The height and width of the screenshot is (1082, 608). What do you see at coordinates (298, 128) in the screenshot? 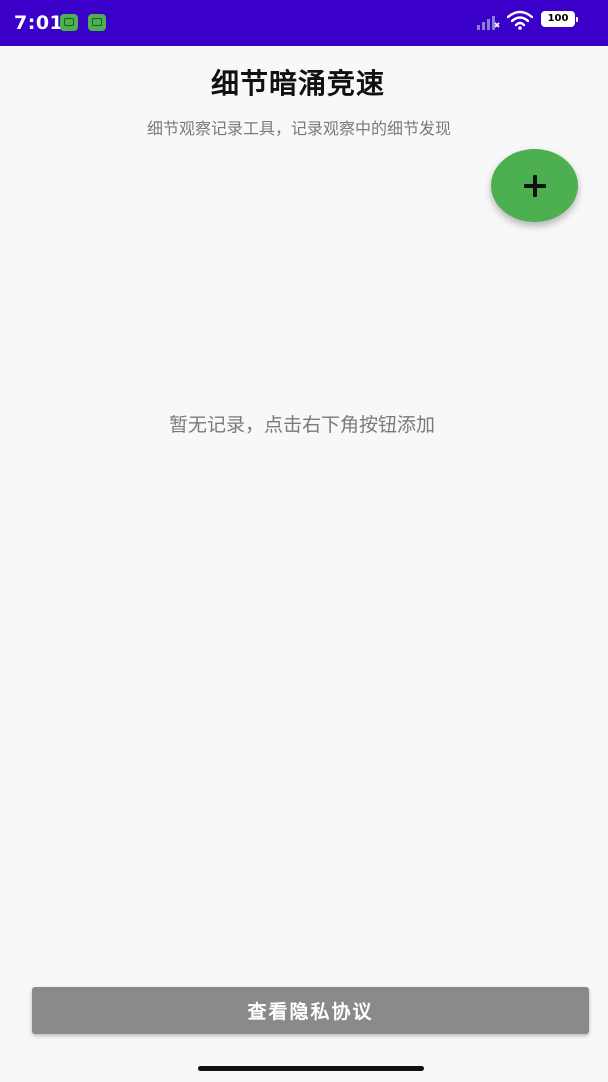
I see `page-subtitle: 细节观察记录工具，记录观察中的细节发现` at bounding box center [298, 128].